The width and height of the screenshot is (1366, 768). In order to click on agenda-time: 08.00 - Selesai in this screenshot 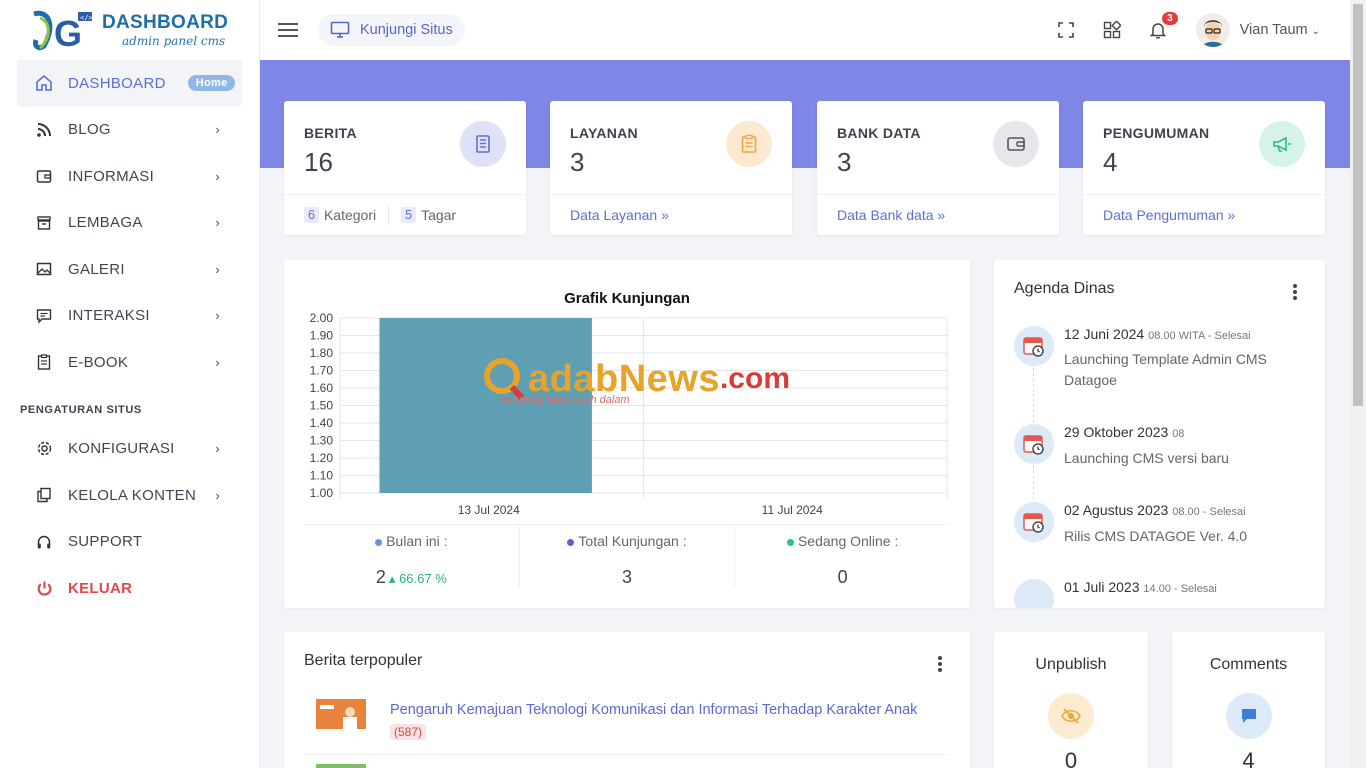, I will do `click(1209, 512)`.